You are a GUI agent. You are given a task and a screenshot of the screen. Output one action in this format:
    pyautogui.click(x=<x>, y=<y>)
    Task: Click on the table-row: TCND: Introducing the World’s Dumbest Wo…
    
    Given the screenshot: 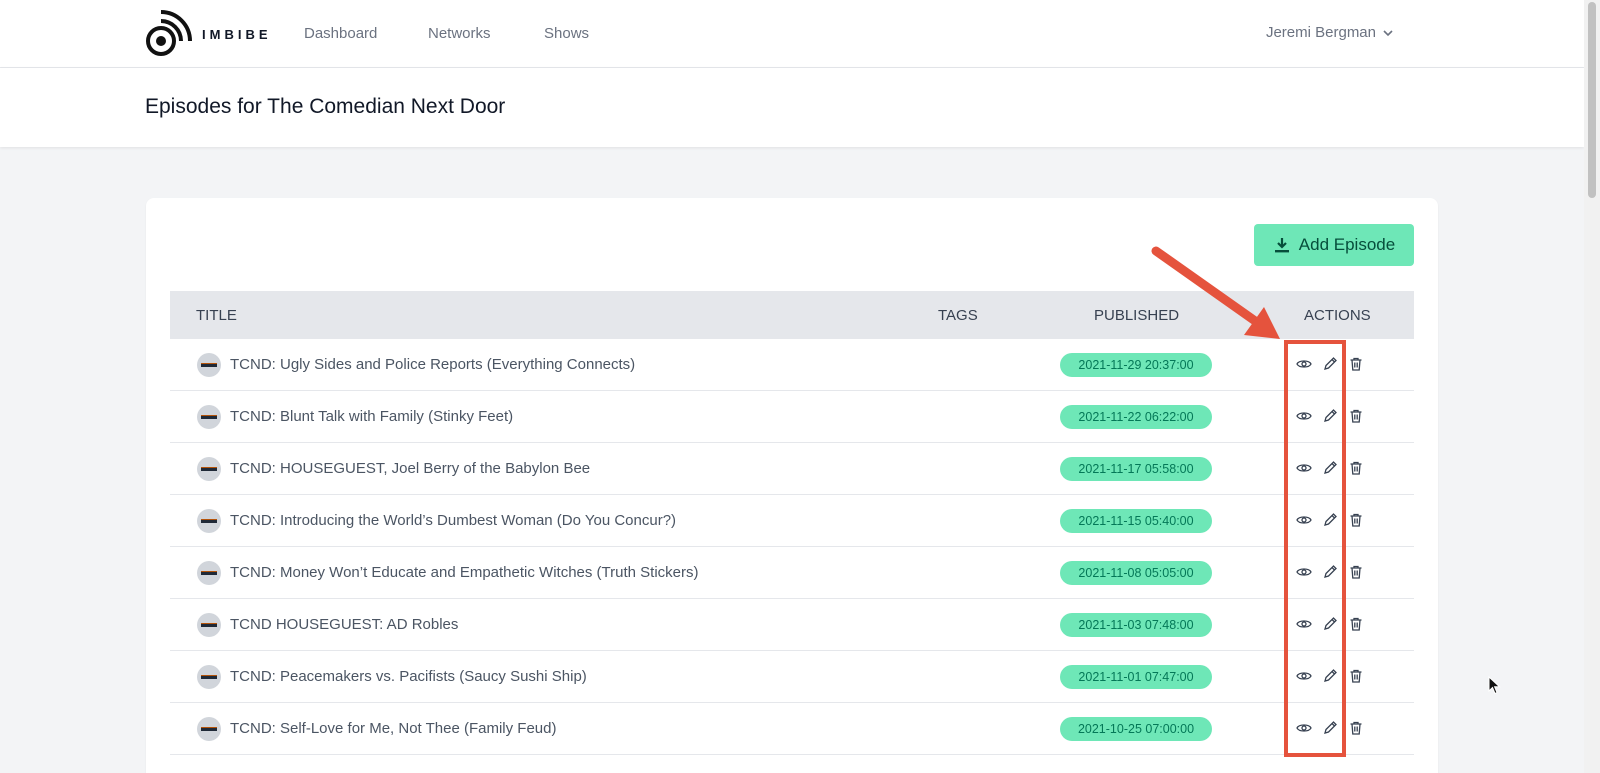 What is the action you would take?
    pyautogui.click(x=792, y=521)
    